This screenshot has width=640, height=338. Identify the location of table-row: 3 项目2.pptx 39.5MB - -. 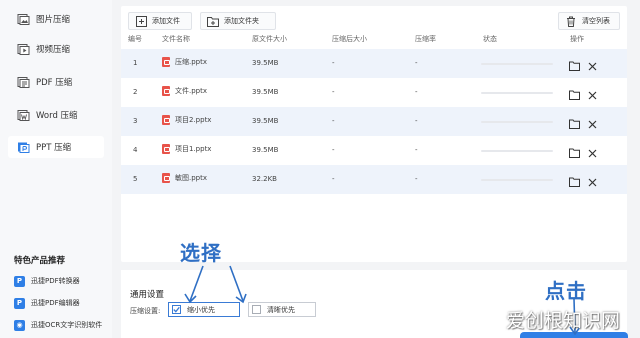
(374, 121).